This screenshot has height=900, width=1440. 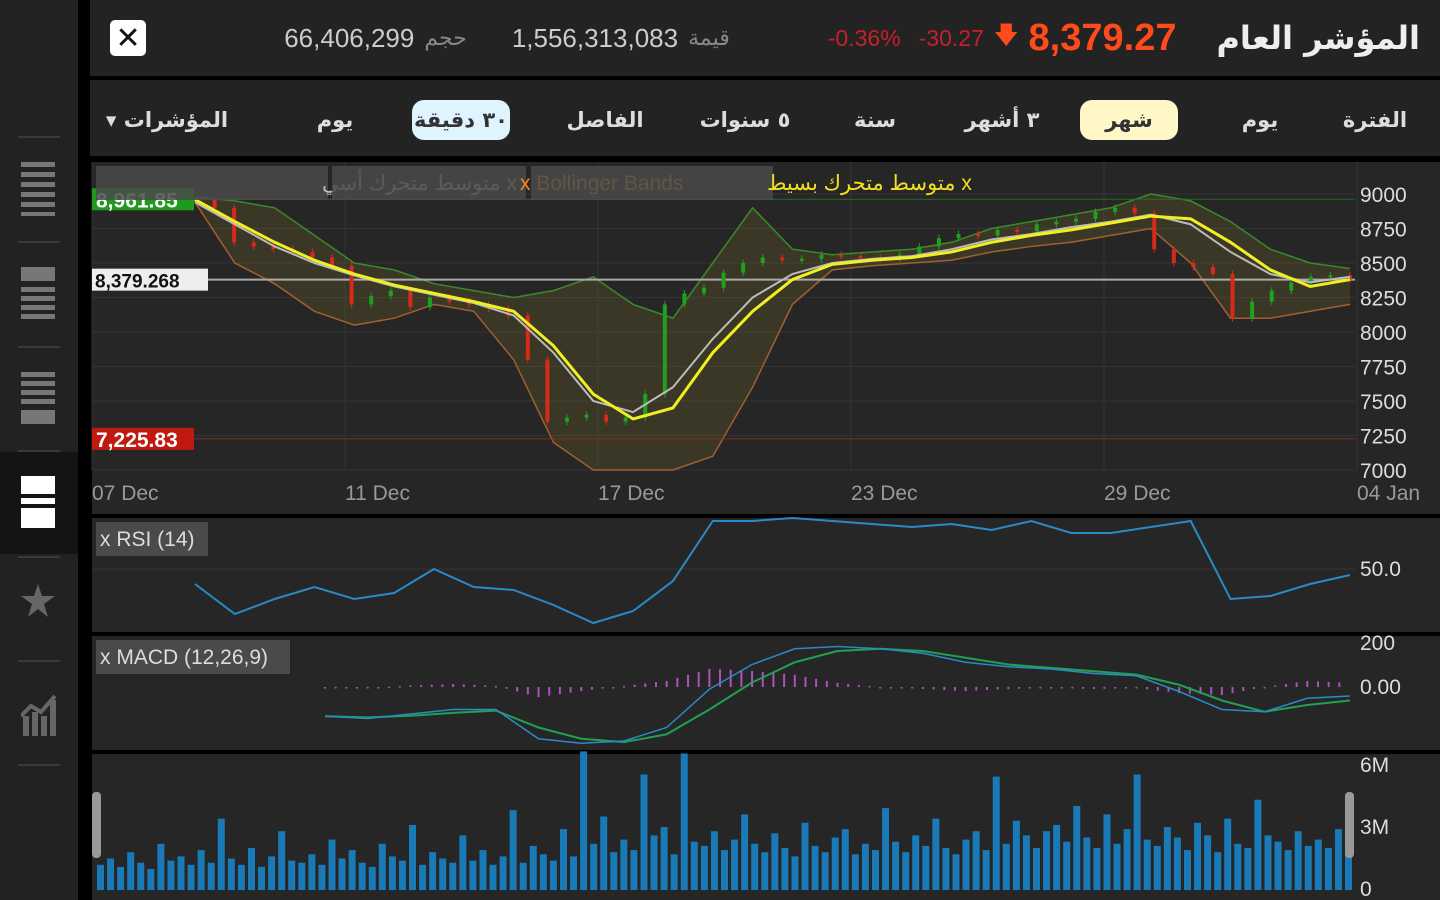 I want to click on price-change: -30.27, so click(x=951, y=37).